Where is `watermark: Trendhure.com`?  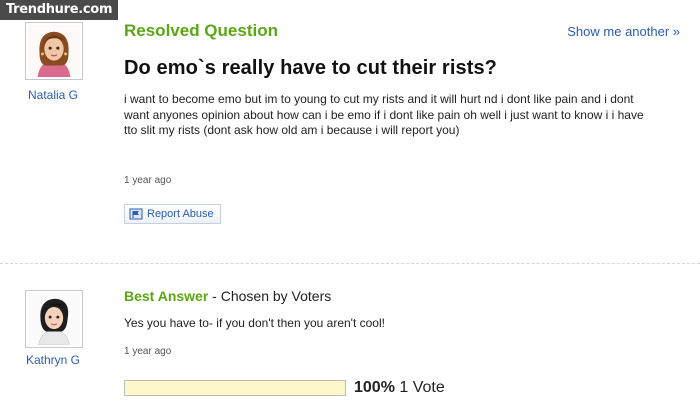
watermark: Trendhure.com is located at coordinates (59, 10).